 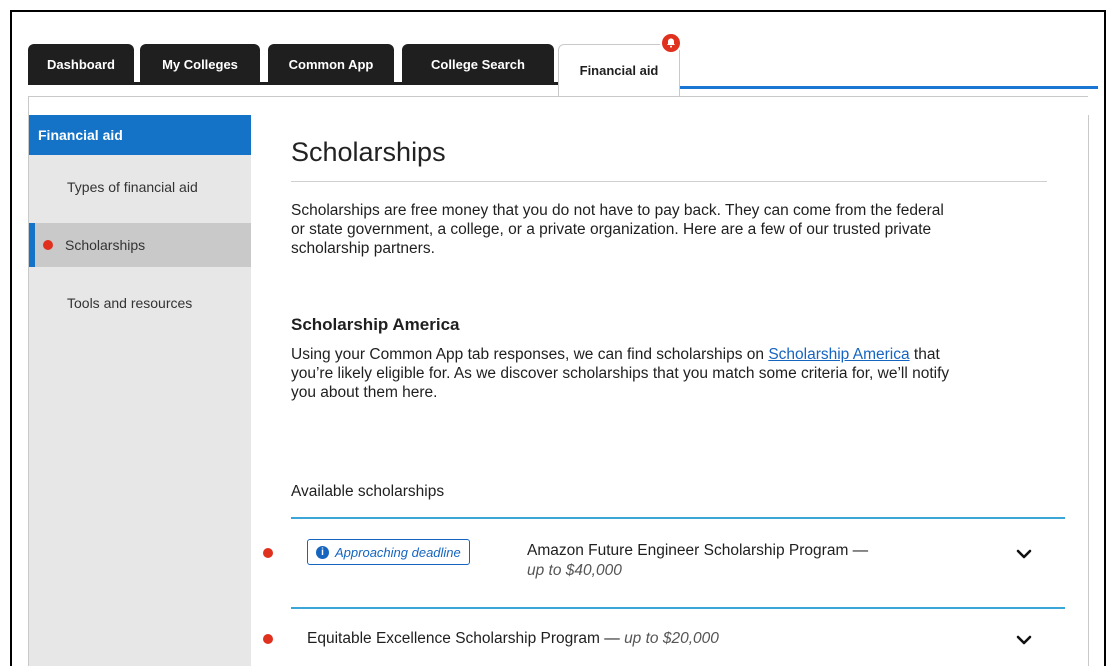 I want to click on available-scholarships-title: Available scholarships, so click(x=368, y=491).